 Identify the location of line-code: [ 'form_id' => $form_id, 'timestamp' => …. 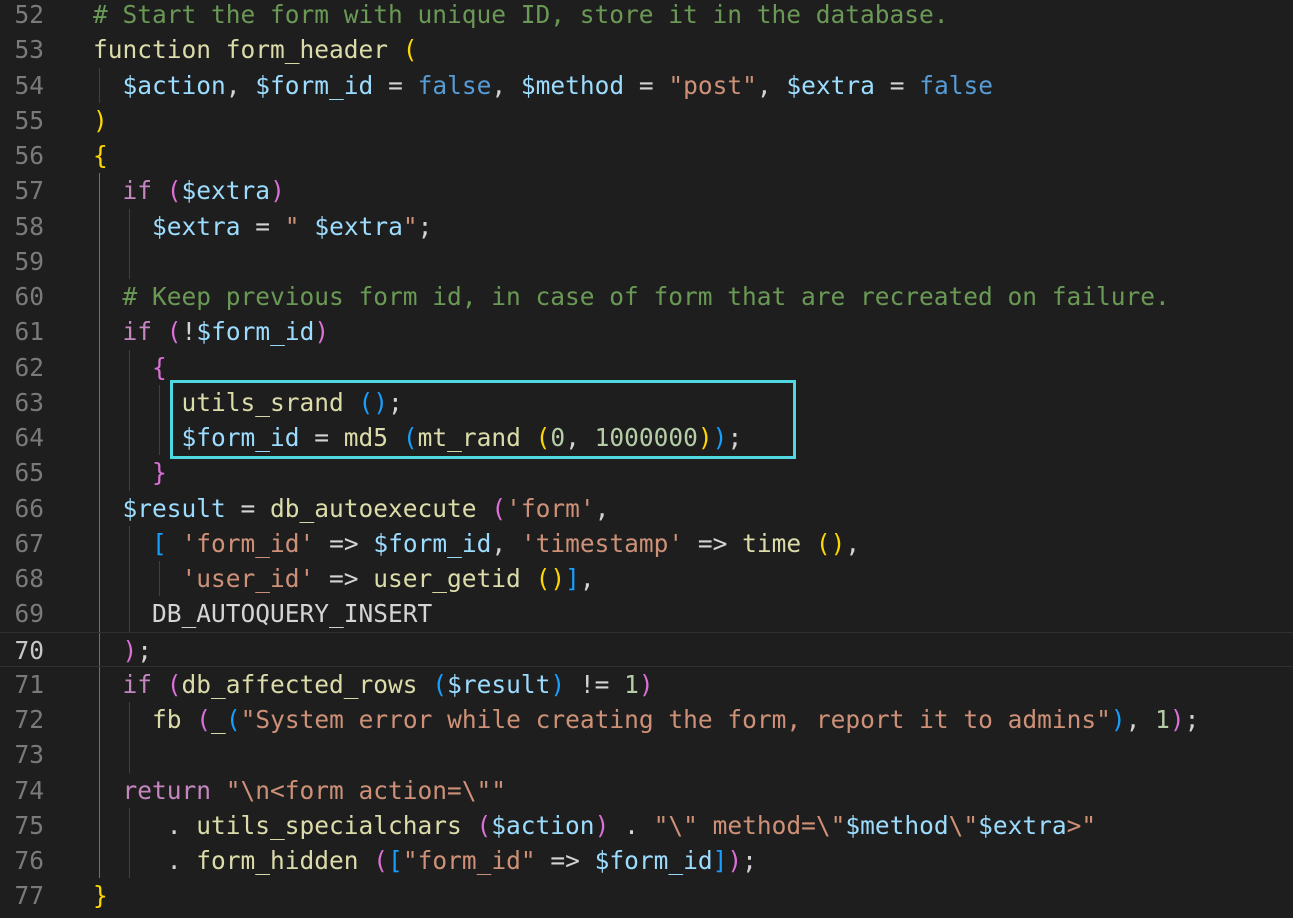
(476, 543).